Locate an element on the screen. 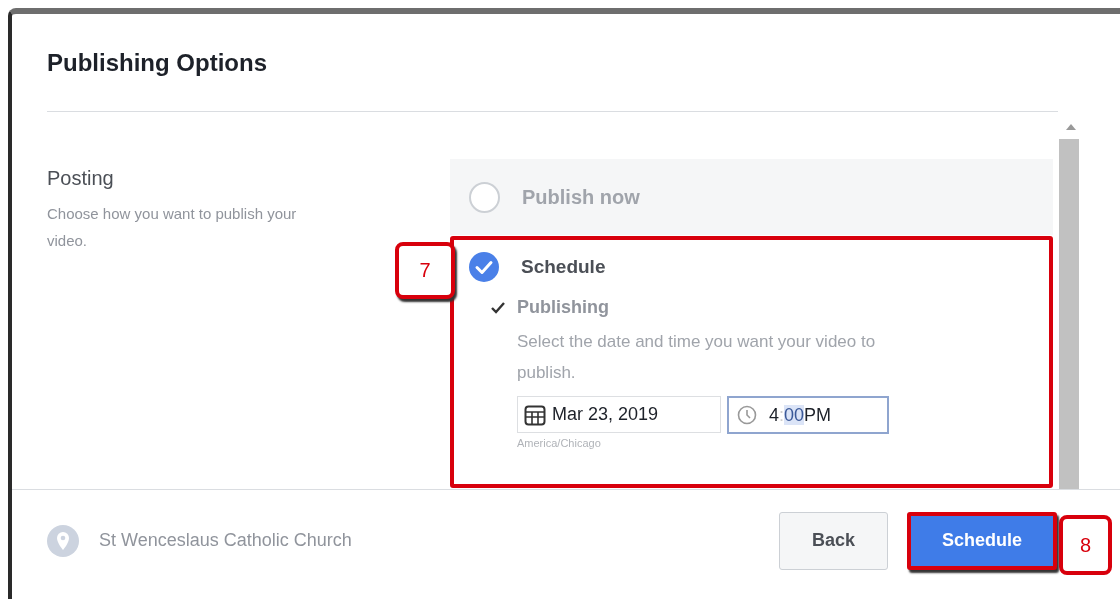 The width and height of the screenshot is (1120, 599). location-text: St Wenceslaus Catholic Church is located at coordinates (225, 540).